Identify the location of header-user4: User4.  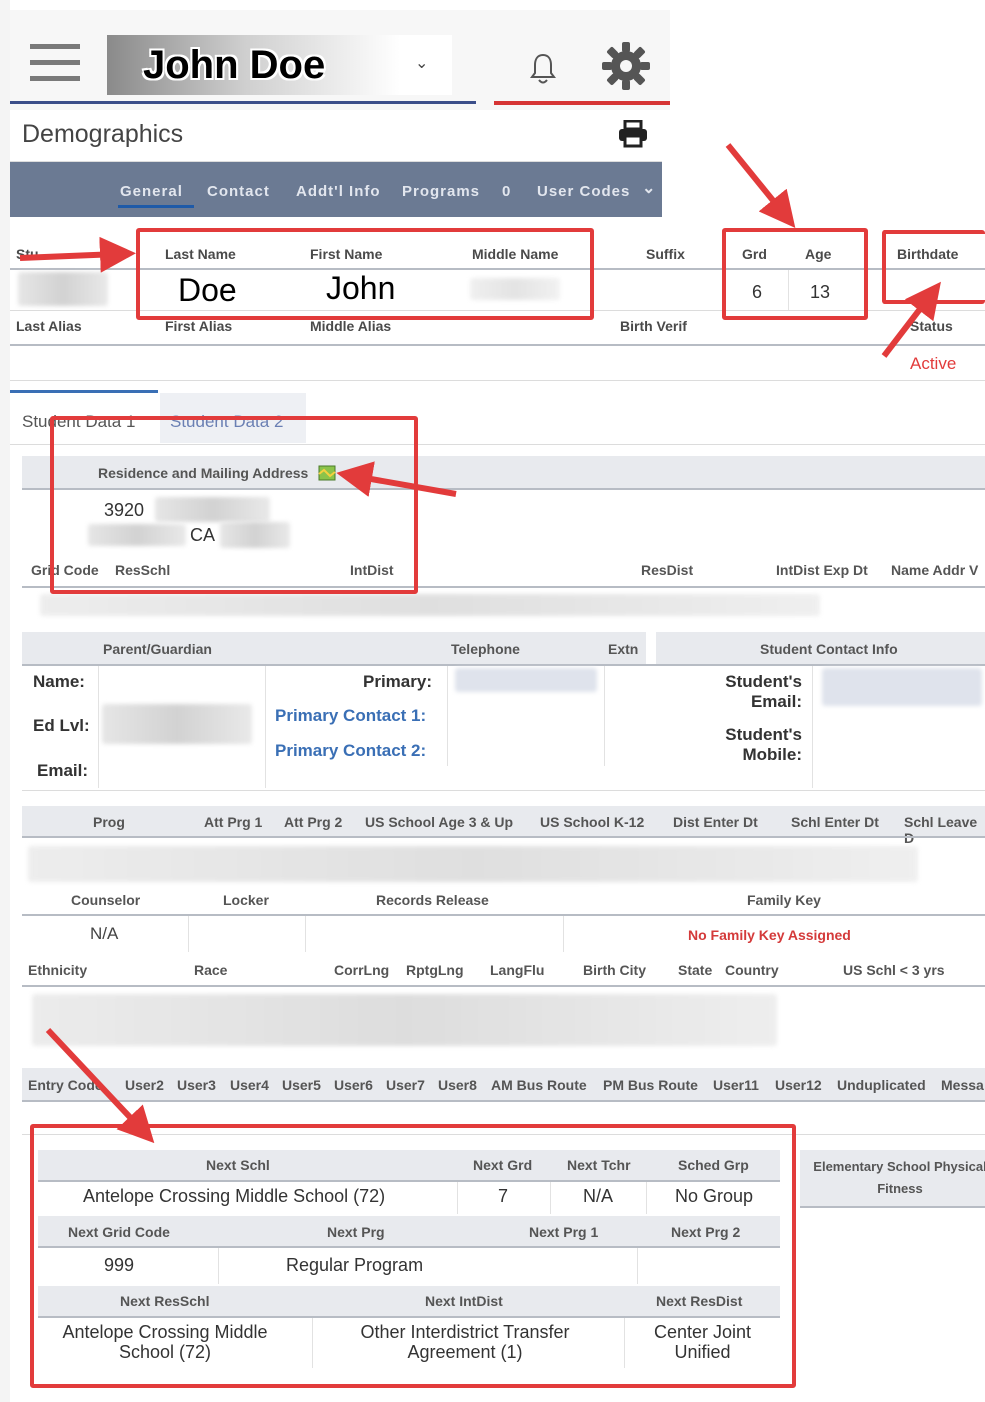
(249, 1085).